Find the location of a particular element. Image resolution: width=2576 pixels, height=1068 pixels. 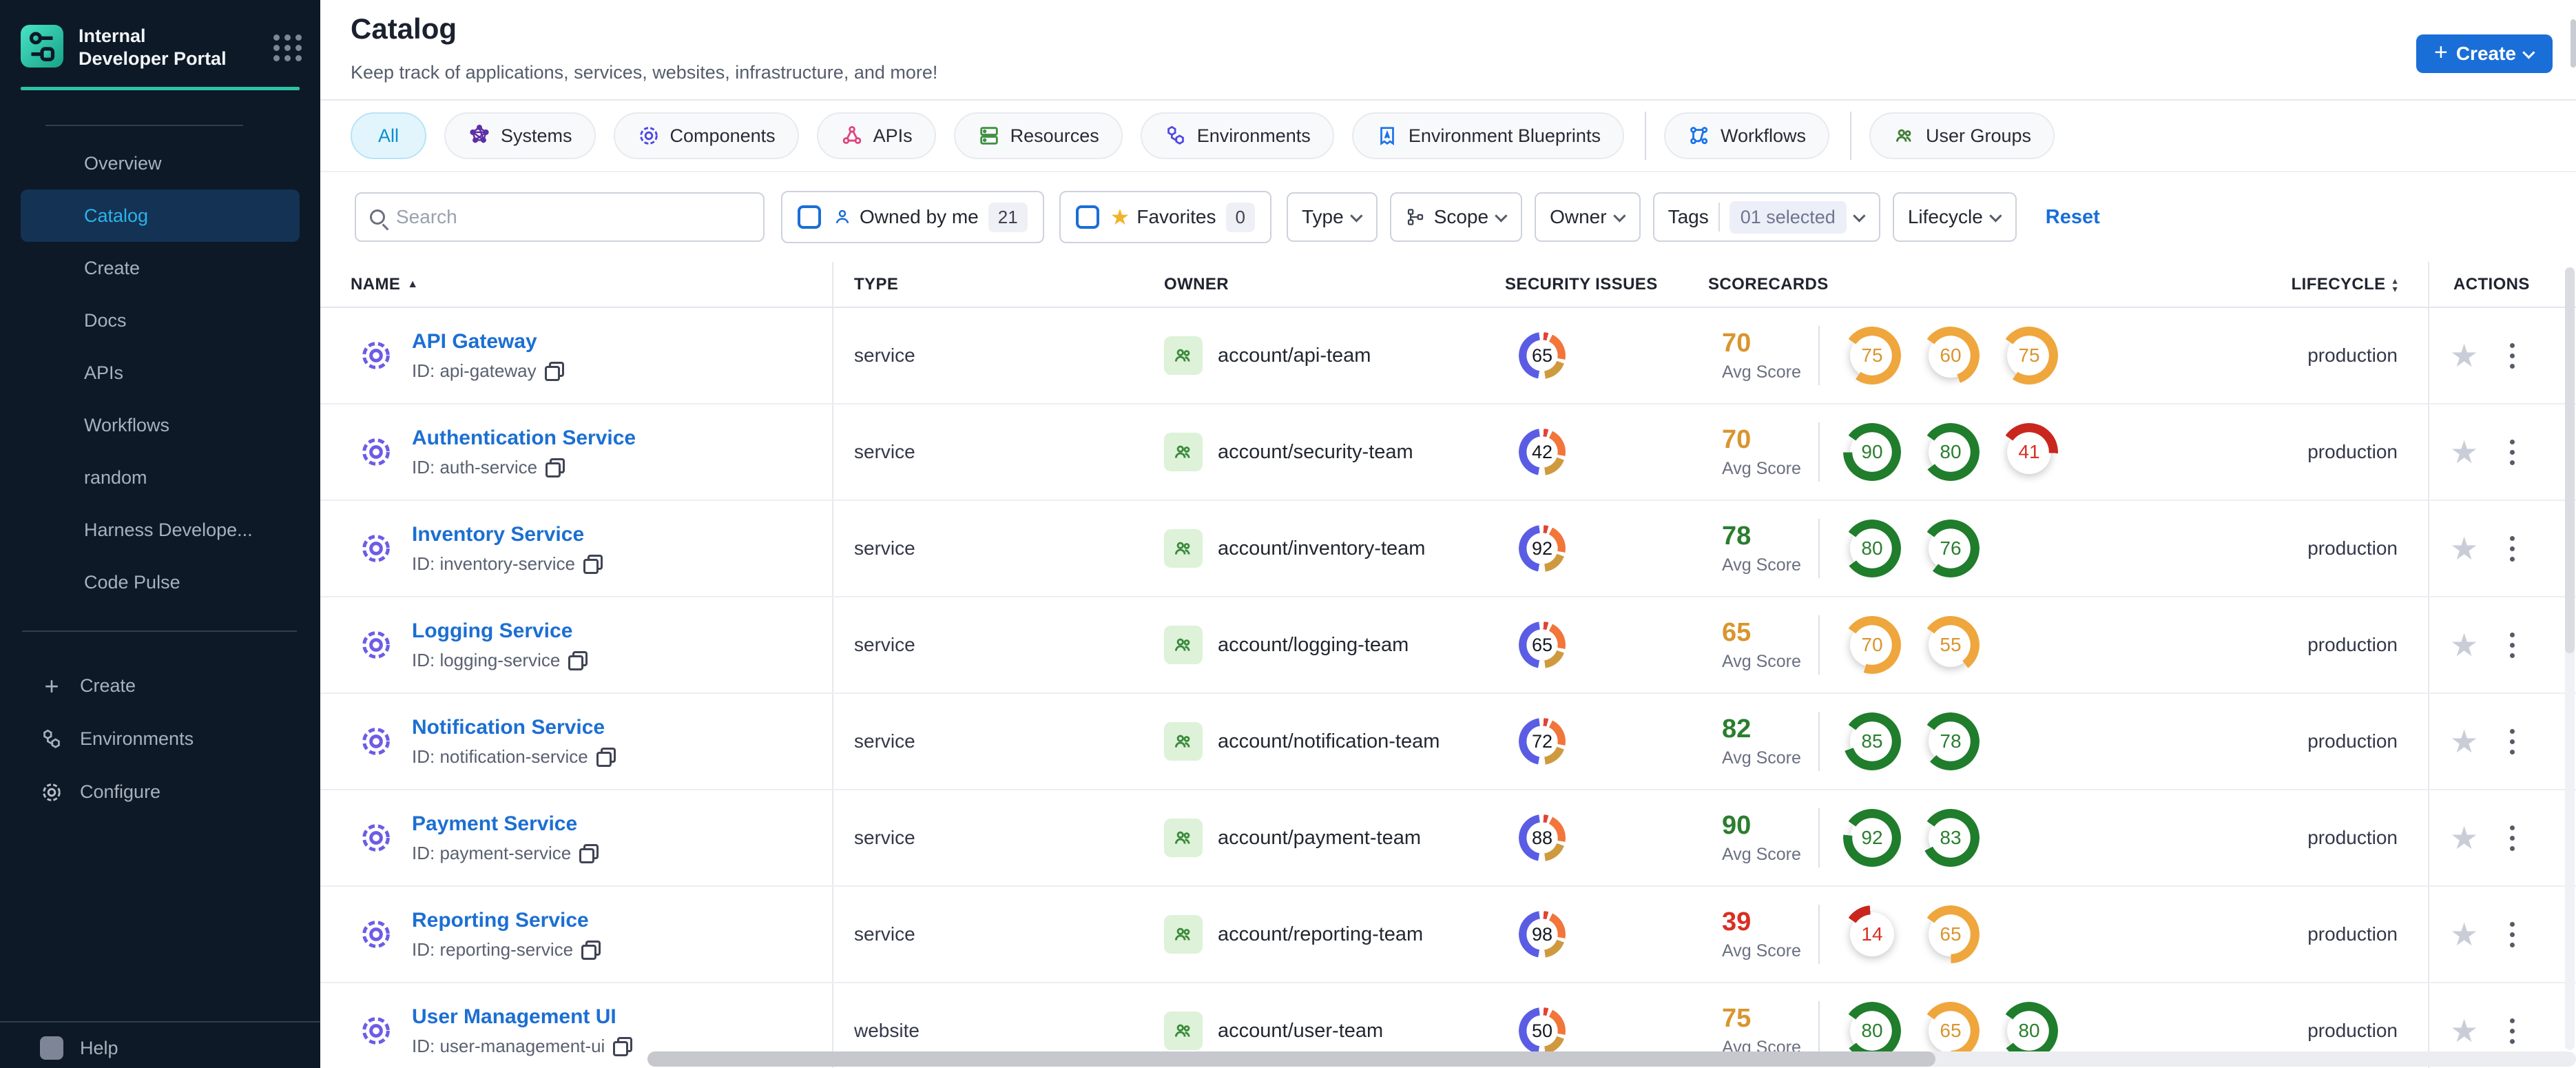

scorecard-ring: 55 is located at coordinates (1950, 645).